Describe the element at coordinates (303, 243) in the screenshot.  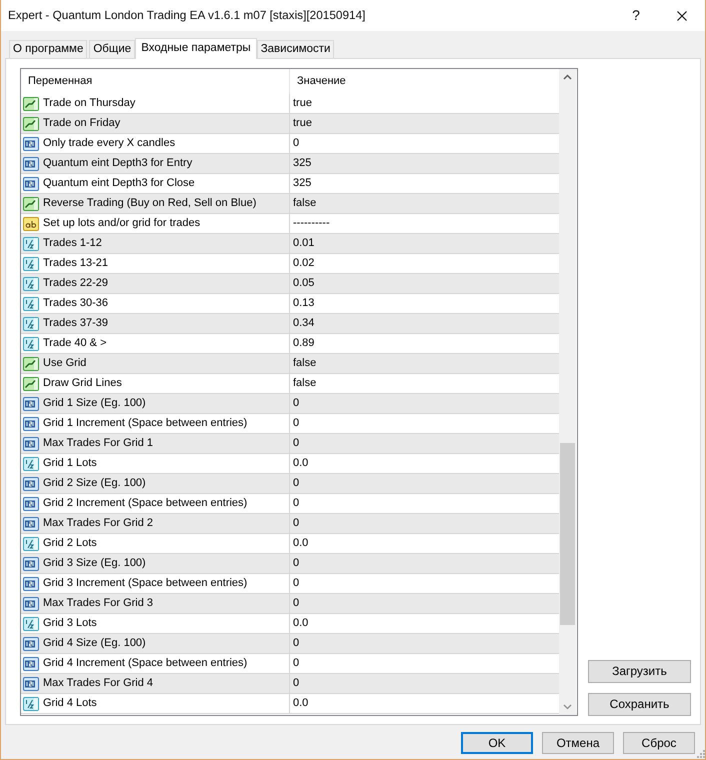
I see `parameter-value: 0.01` at that location.